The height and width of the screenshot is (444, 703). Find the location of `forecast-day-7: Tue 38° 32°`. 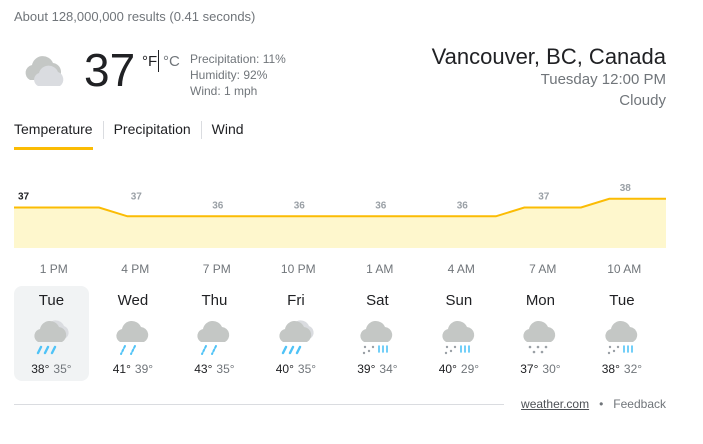

forecast-day-7: Tue 38° 32° is located at coordinates (622, 333).